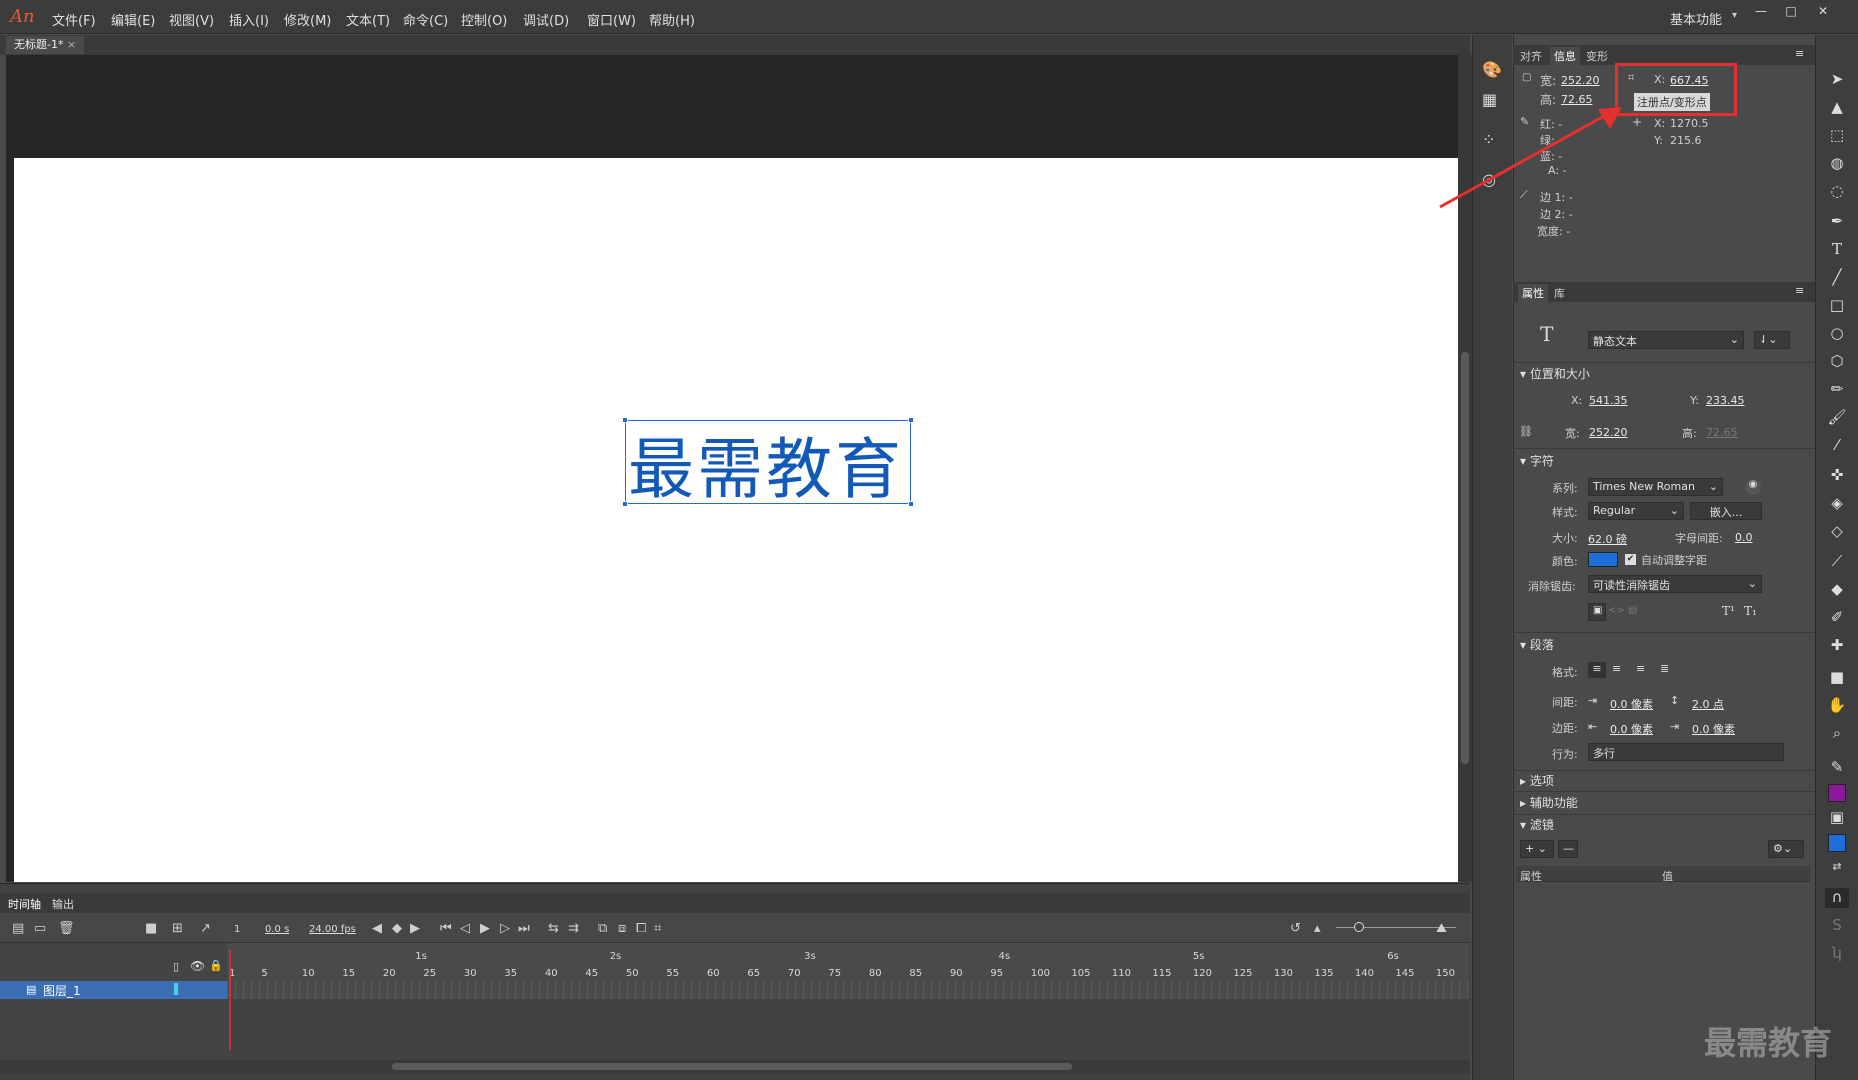 The width and height of the screenshot is (1858, 1080). Describe the element at coordinates (1837, 222) in the screenshot. I see `pen-tool-icon: ✒` at that location.